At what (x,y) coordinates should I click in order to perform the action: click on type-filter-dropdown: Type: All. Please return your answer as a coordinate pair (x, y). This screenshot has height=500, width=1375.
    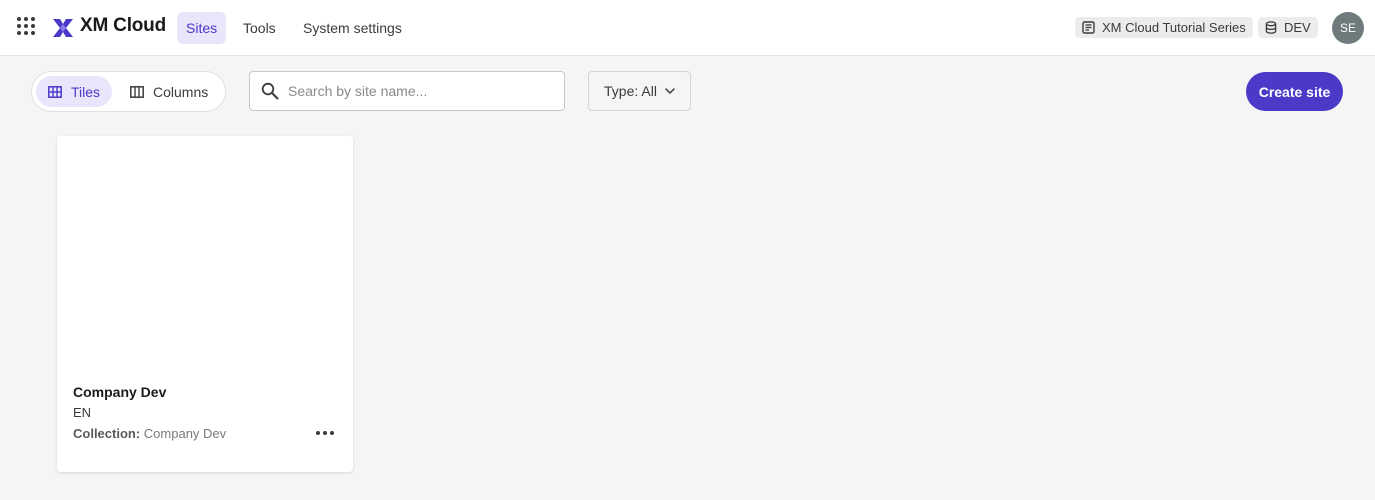
    Looking at the image, I should click on (639, 91).